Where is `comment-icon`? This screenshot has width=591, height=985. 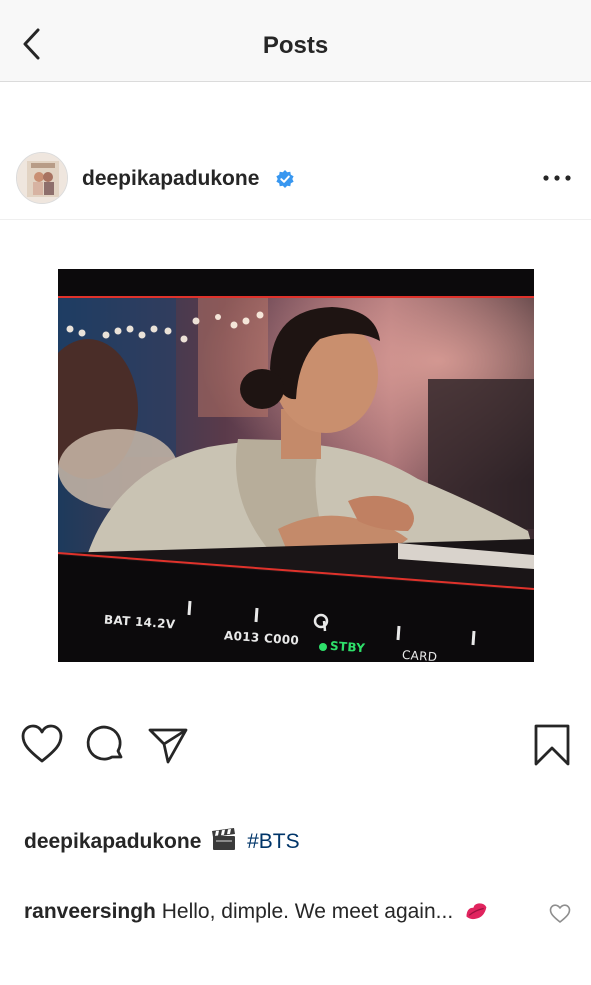 comment-icon is located at coordinates (104, 743).